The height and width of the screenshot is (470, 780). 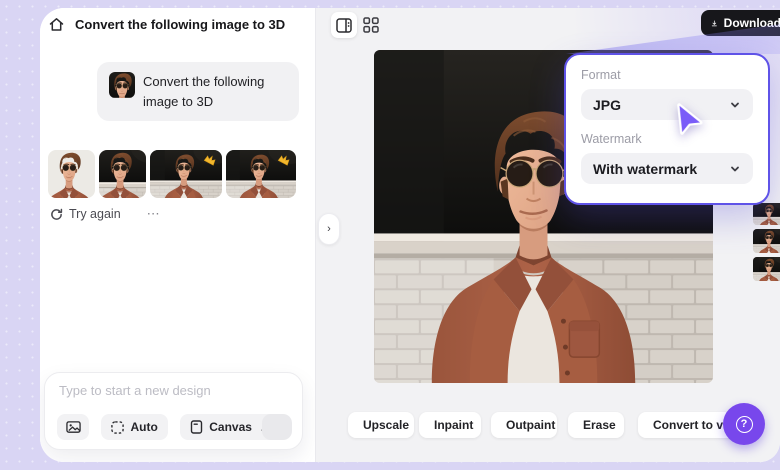 What do you see at coordinates (154, 214) in the screenshot?
I see `more-options-button: ⋯` at bounding box center [154, 214].